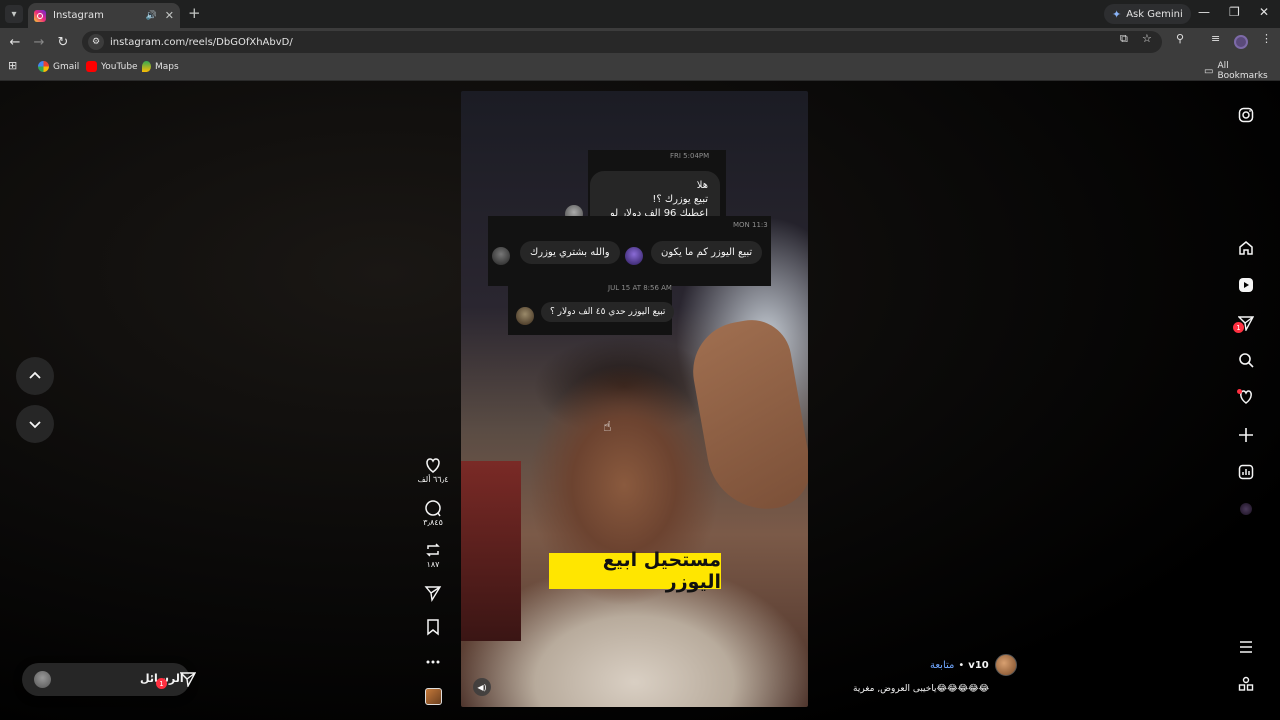  What do you see at coordinates (707, 252) in the screenshot?
I see `chat-bubble-2b: تبيع اليوزر كم ما يكون` at bounding box center [707, 252].